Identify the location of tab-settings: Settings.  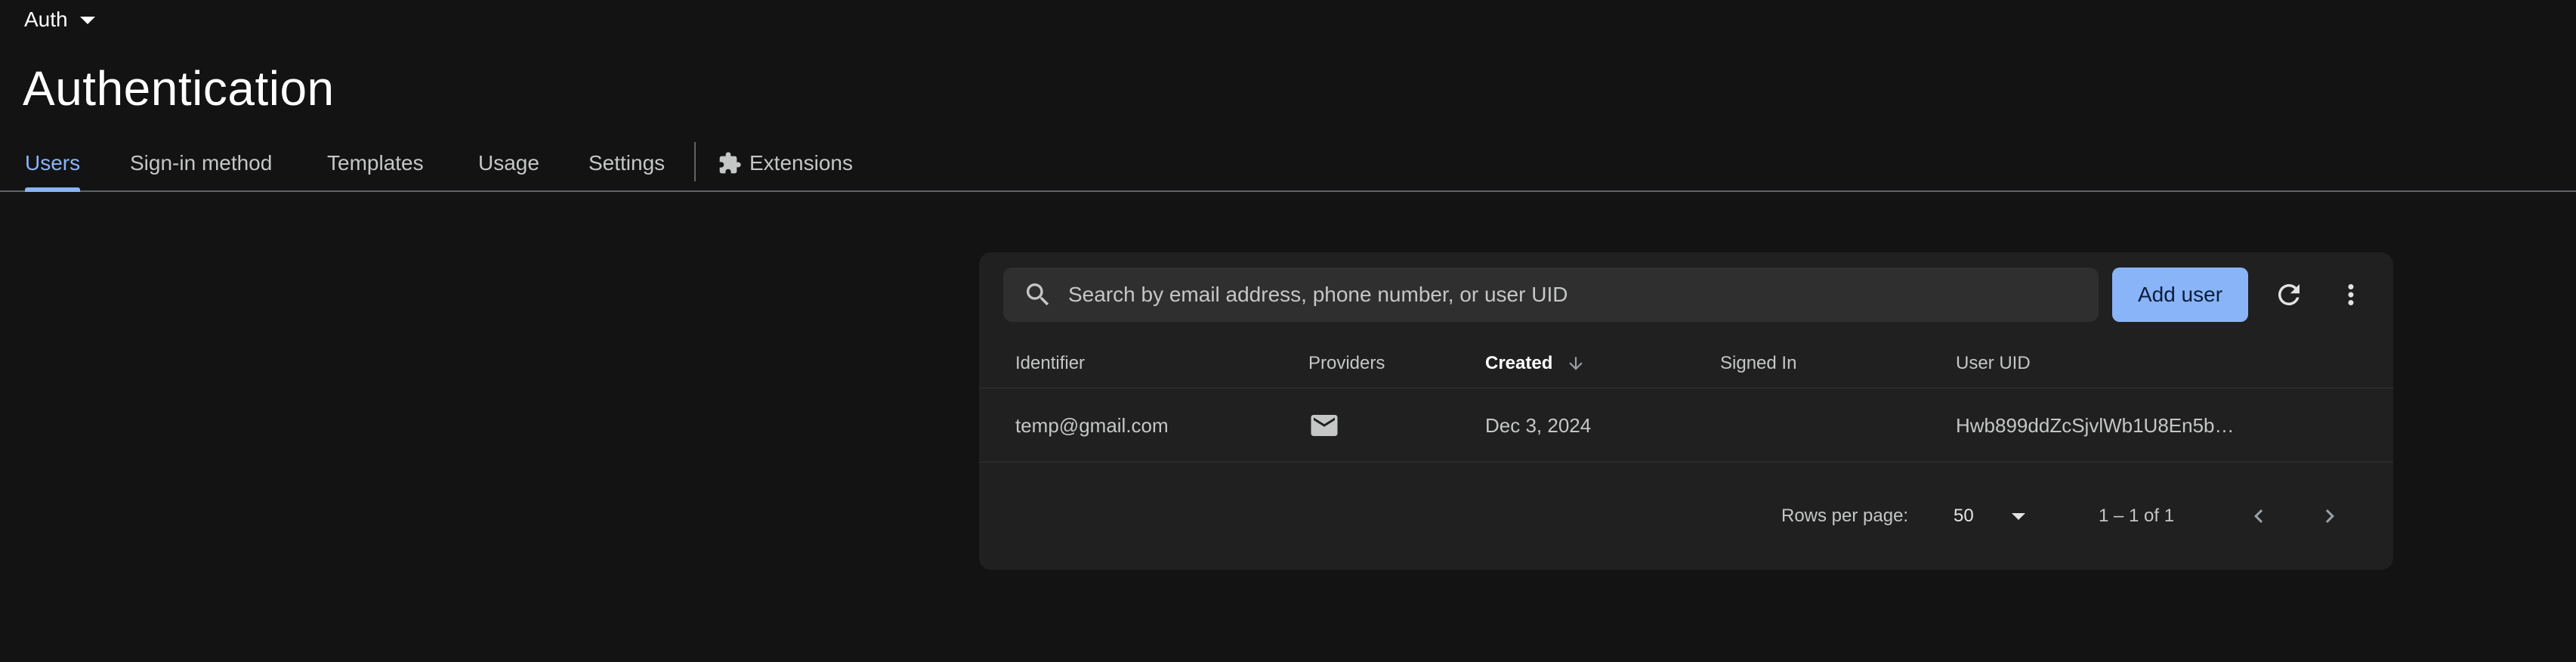
(626, 163).